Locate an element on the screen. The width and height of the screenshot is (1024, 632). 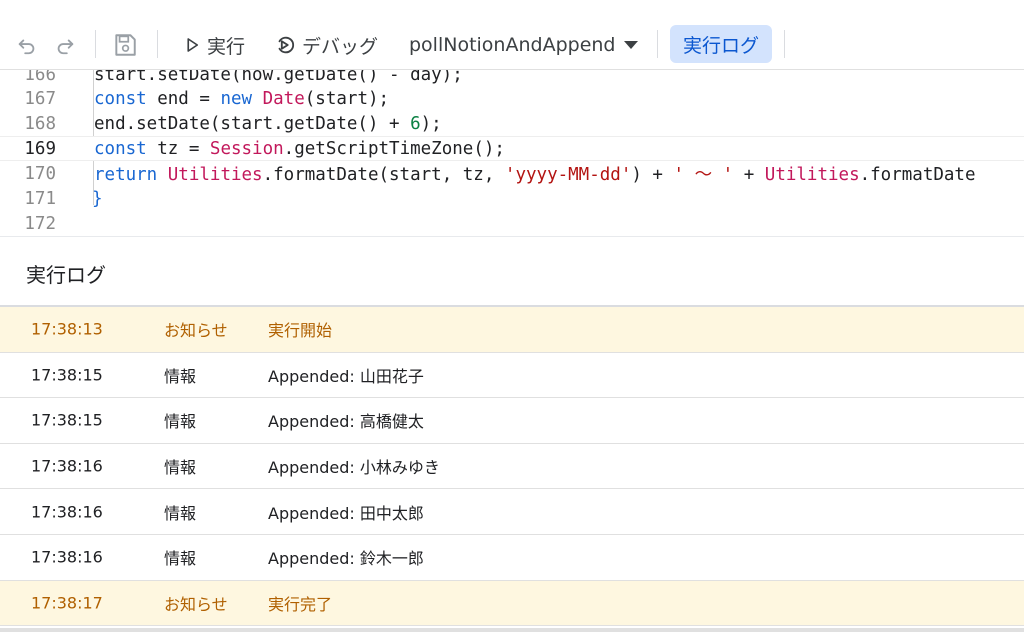
log-message: 実行開始 is located at coordinates (300, 331).